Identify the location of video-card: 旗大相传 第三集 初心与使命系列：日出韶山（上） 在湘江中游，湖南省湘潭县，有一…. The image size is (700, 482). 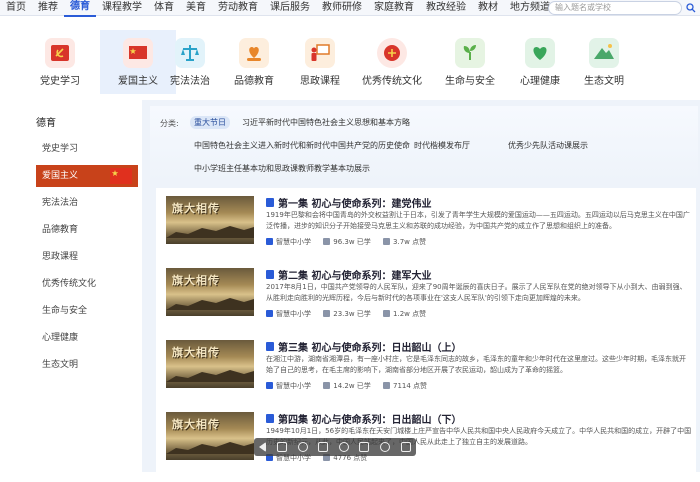
(426, 371).